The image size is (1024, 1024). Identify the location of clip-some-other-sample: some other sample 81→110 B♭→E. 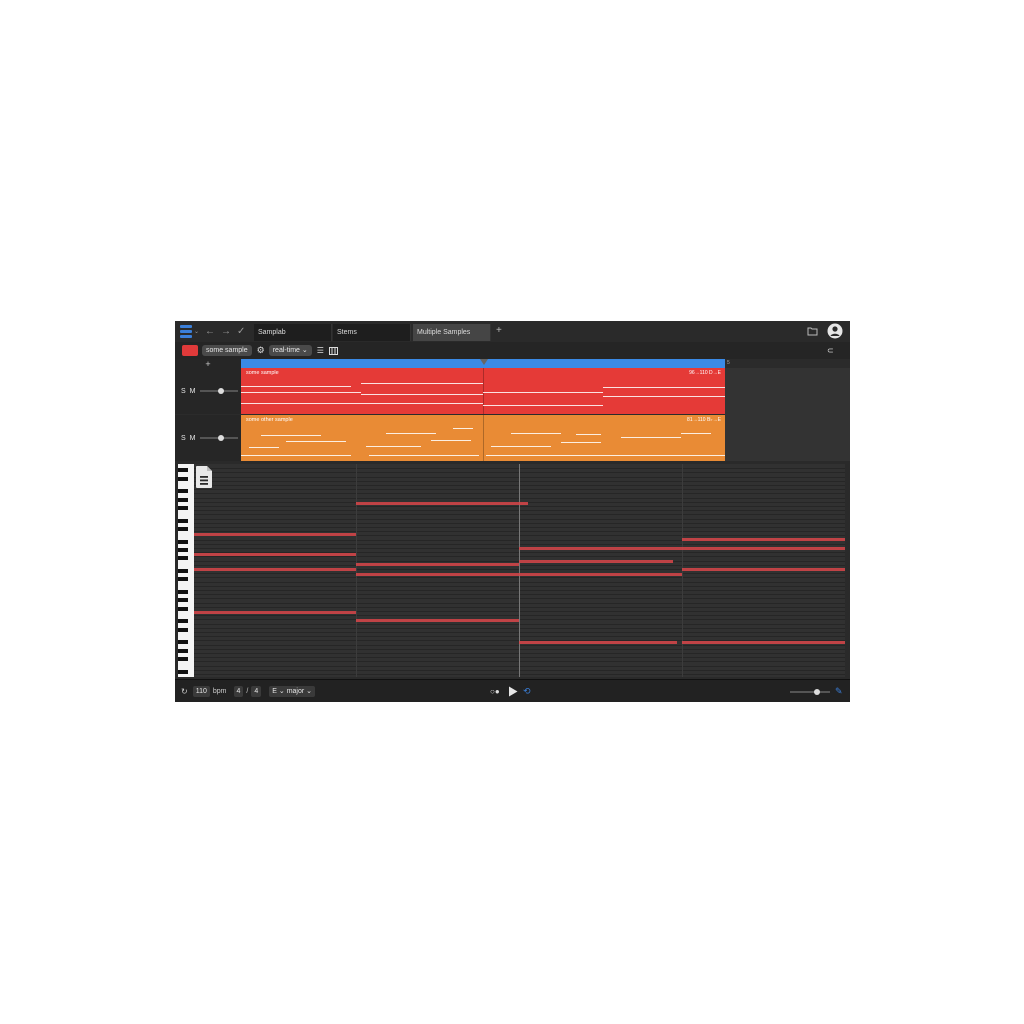
(483, 438).